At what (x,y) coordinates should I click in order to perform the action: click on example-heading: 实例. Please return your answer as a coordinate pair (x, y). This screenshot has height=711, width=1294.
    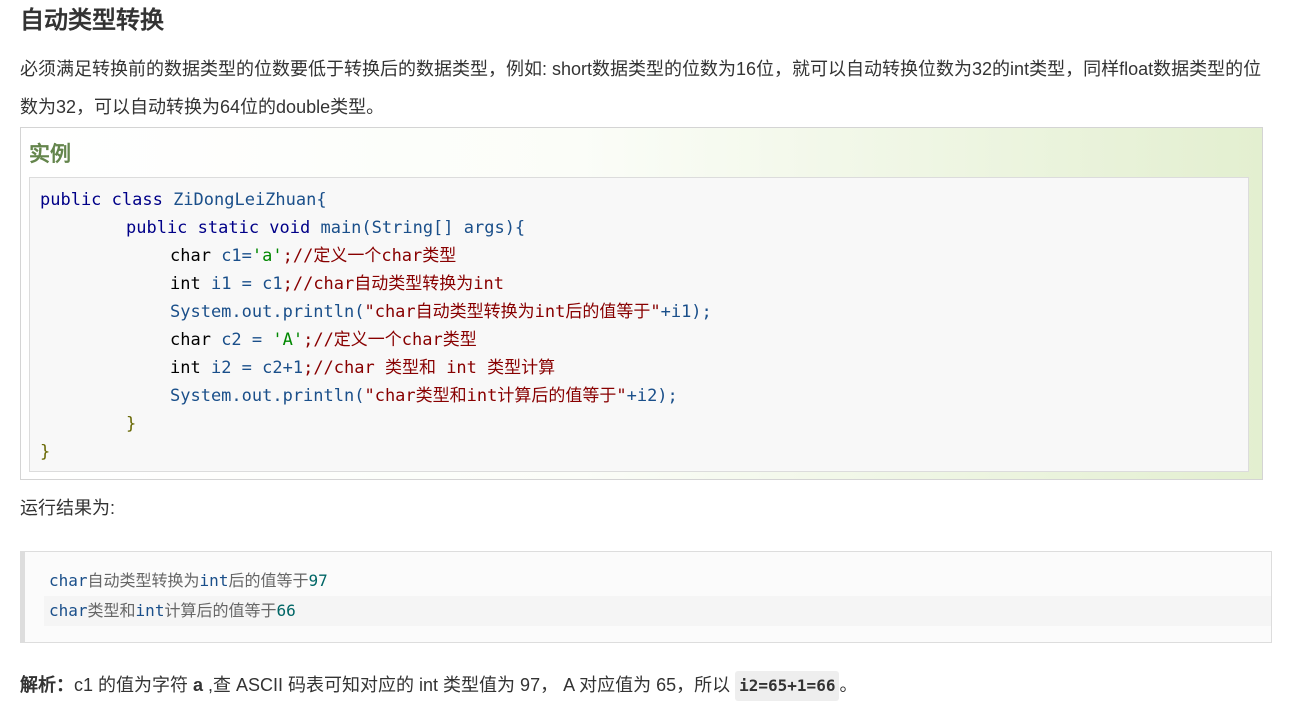
    Looking at the image, I should click on (50, 154).